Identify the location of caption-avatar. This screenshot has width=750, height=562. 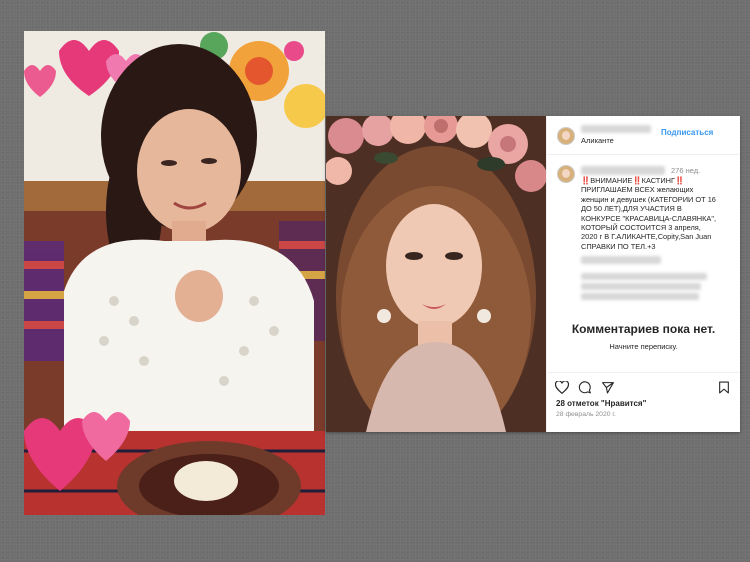
(566, 174).